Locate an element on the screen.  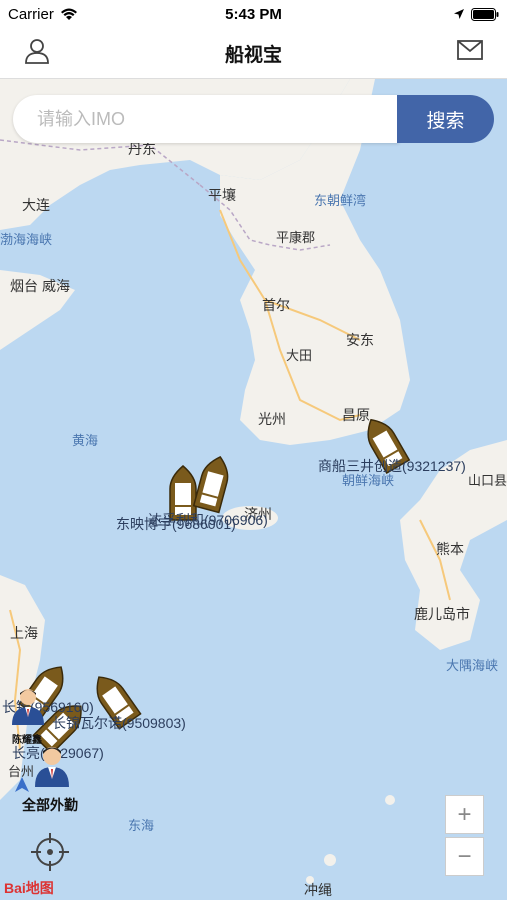
place-label: 山口县 is located at coordinates (487, 480).